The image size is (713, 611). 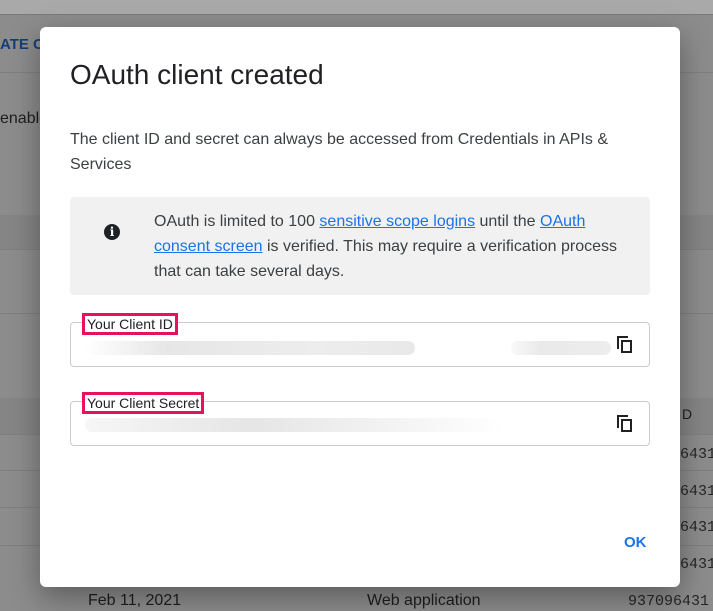 What do you see at coordinates (135, 600) in the screenshot?
I see `bg-row-date: Feb 11, 2021` at bounding box center [135, 600].